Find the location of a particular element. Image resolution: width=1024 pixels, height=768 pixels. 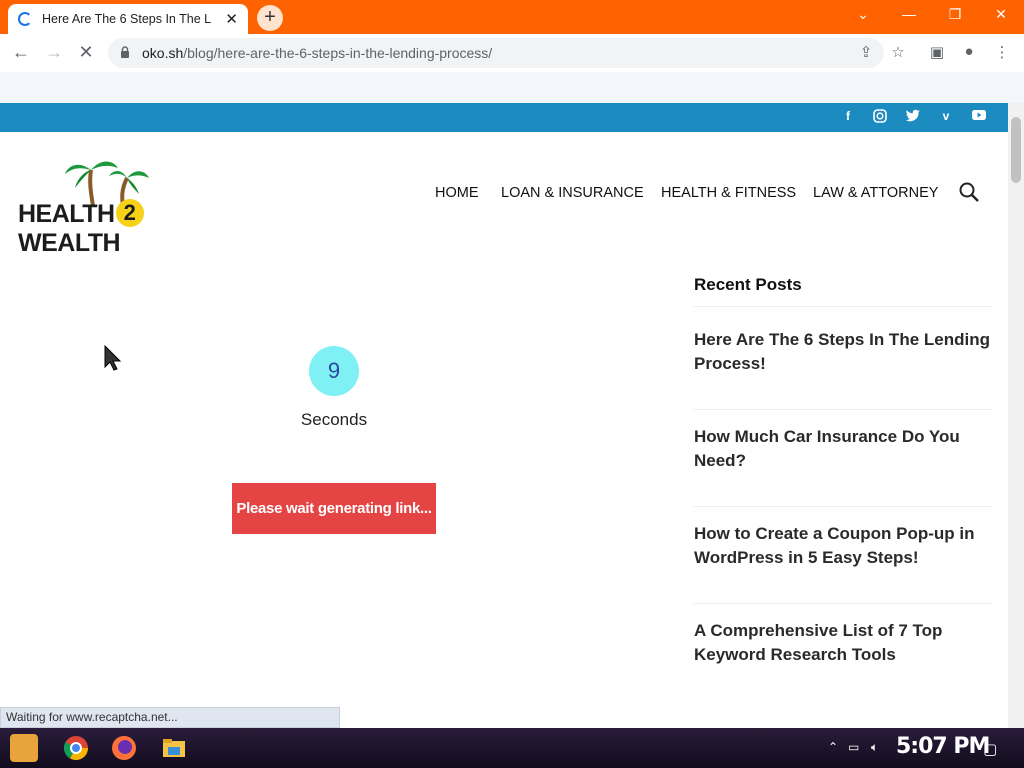

forward-arrow-icon: → is located at coordinates (54, 52).